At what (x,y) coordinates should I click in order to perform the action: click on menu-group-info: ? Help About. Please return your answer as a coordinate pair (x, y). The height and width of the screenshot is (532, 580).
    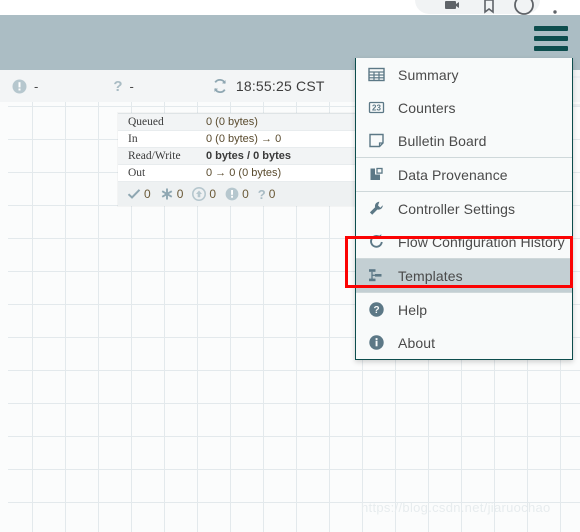
    Looking at the image, I should click on (464, 326).